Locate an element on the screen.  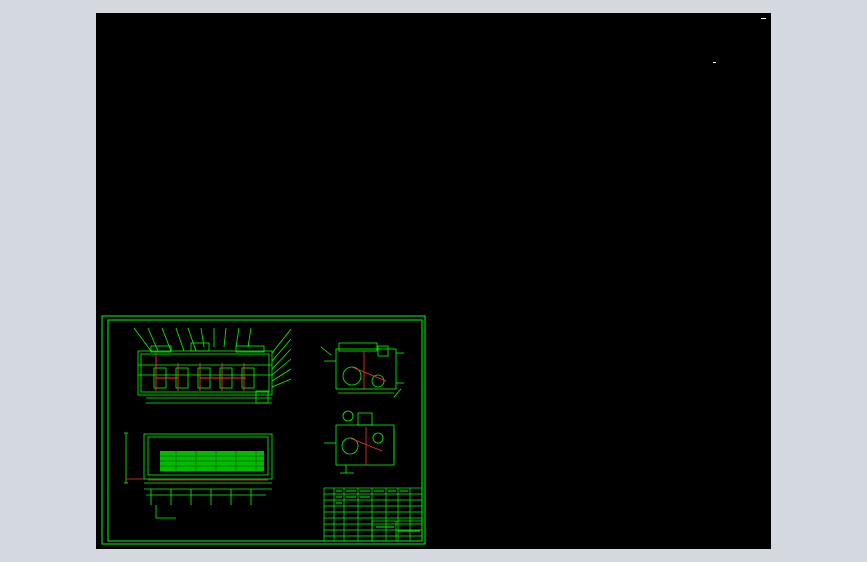
sheet-inner-border is located at coordinates (265, 430).